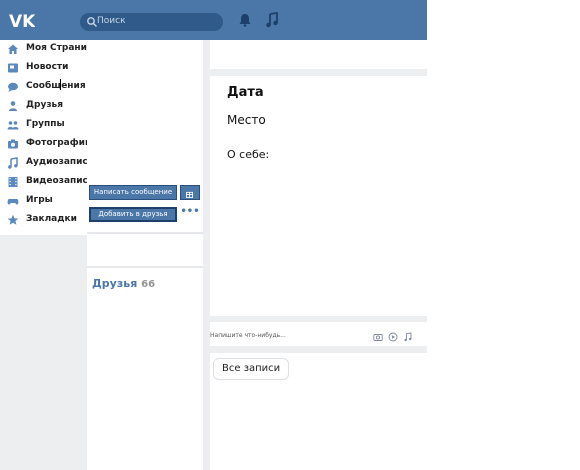  I want to click on all-posts-tab: Все записи, so click(251, 369).